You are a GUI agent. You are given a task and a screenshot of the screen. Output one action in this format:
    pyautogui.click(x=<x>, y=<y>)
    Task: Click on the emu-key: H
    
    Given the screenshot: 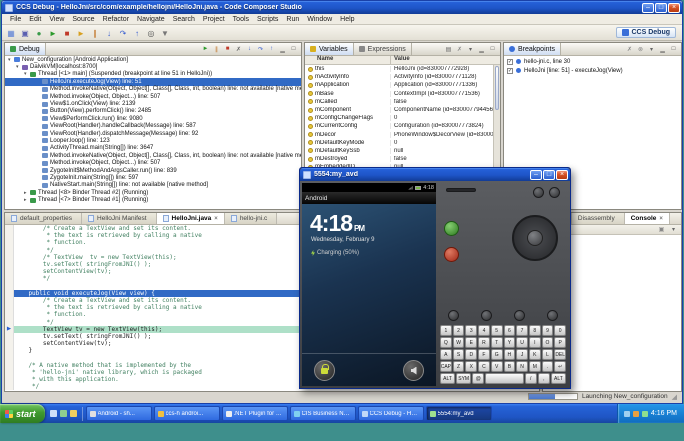 What is the action you would take?
    pyautogui.click(x=509, y=354)
    